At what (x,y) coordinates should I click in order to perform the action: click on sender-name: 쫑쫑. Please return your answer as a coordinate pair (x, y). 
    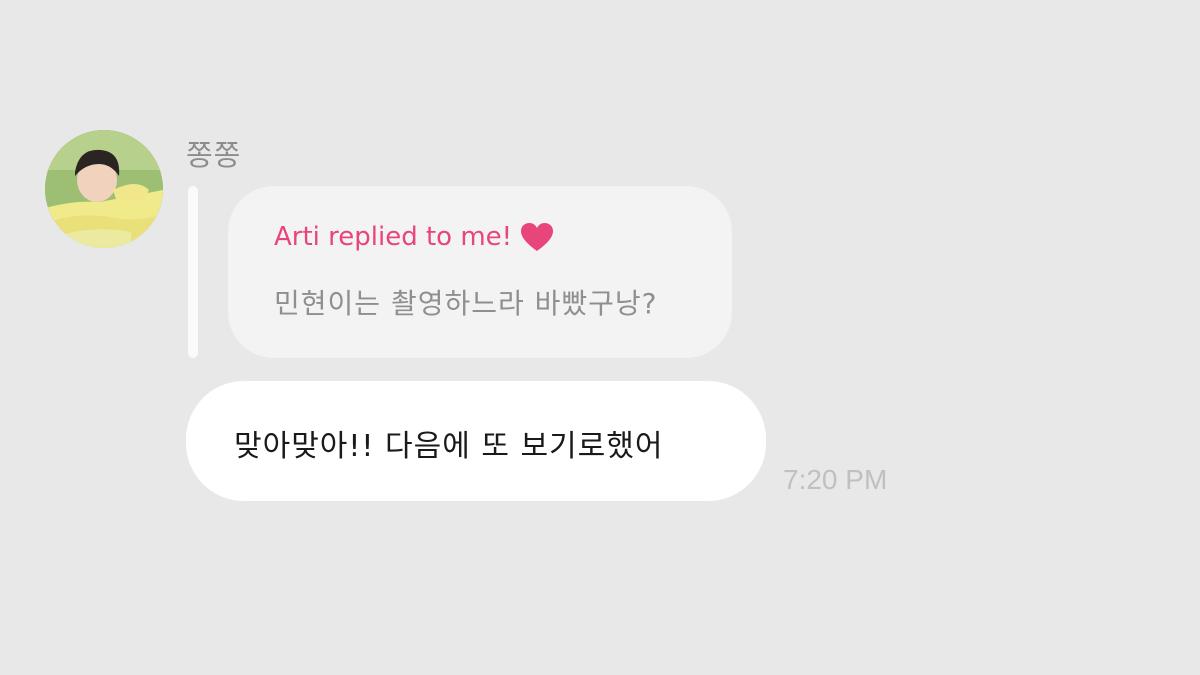
    Looking at the image, I should click on (214, 155).